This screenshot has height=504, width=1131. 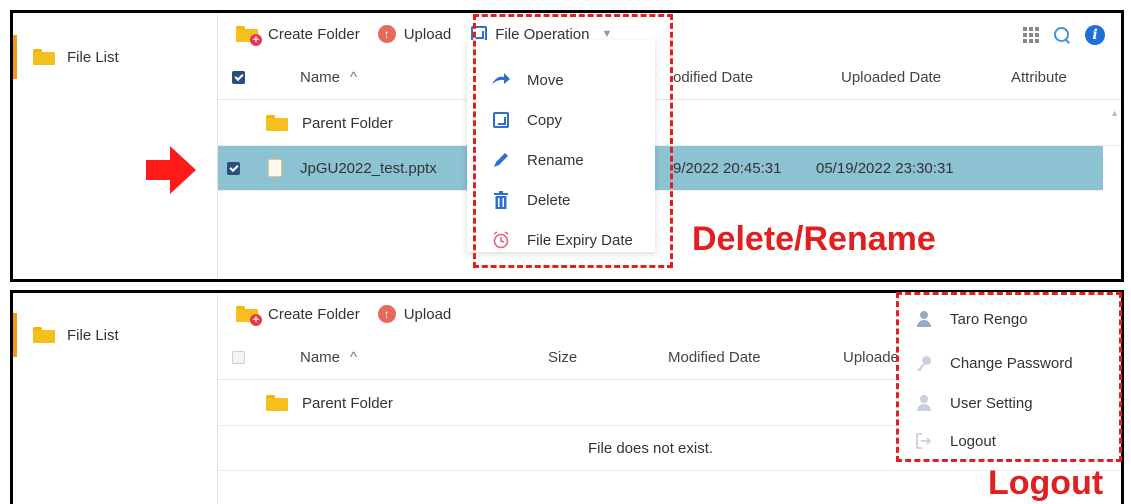 What do you see at coordinates (1095, 35) in the screenshot?
I see `info-icon: i` at bounding box center [1095, 35].